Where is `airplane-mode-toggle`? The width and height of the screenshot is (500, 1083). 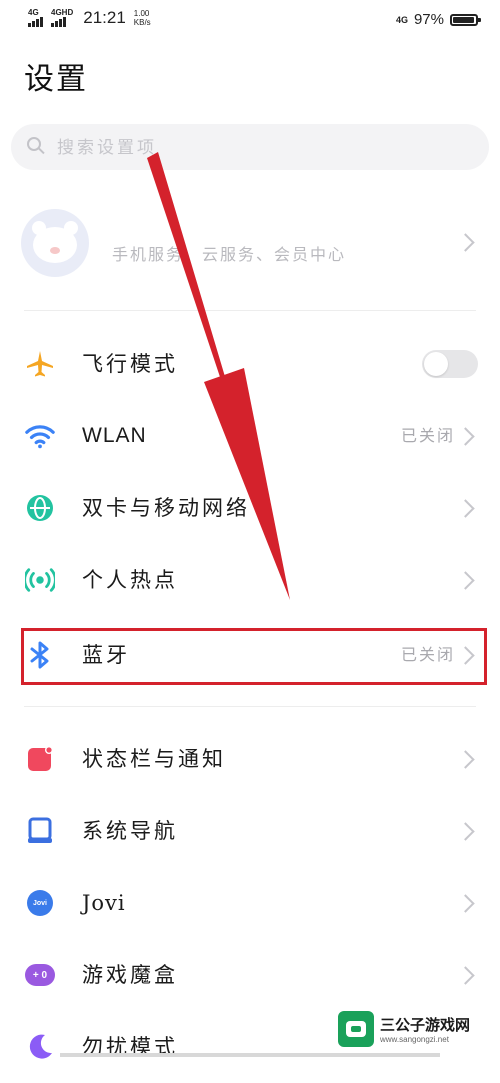
airplane-mode-toggle is located at coordinates (450, 364).